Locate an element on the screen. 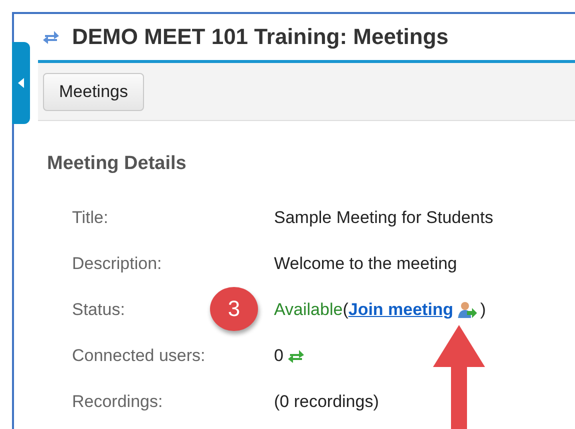  window-title: DEMO MEET 101 Training: Meetings is located at coordinates (260, 37).